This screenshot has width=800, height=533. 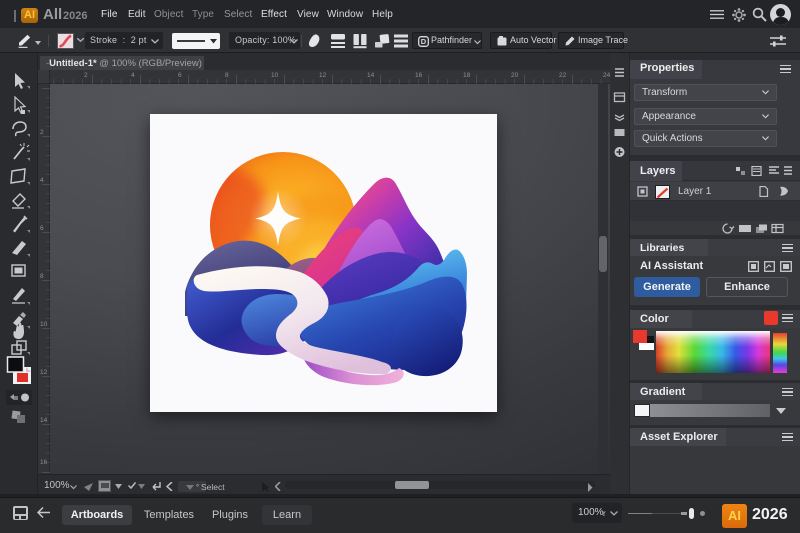 What do you see at coordinates (467, 75) in the screenshot?
I see `svg-text: 18` at bounding box center [467, 75].